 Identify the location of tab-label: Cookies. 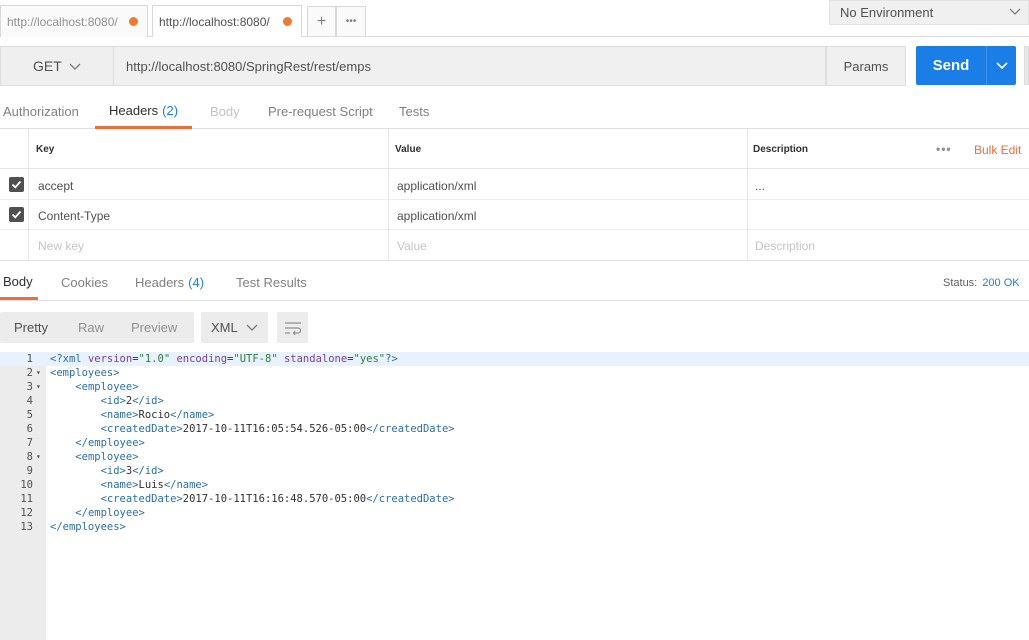
(84, 282).